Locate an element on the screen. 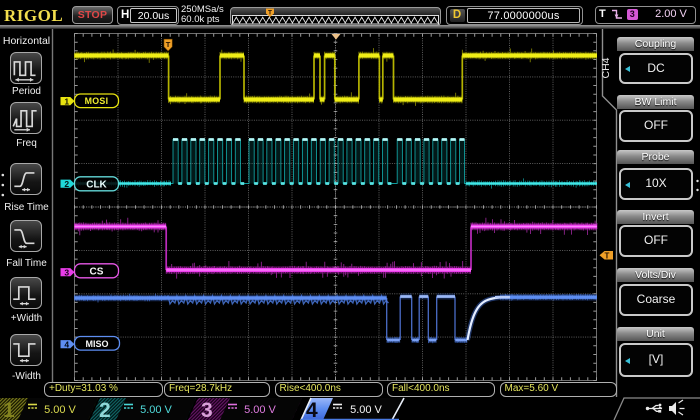 The width and height of the screenshot is (700, 420). svg-text: MISO is located at coordinates (96, 344).